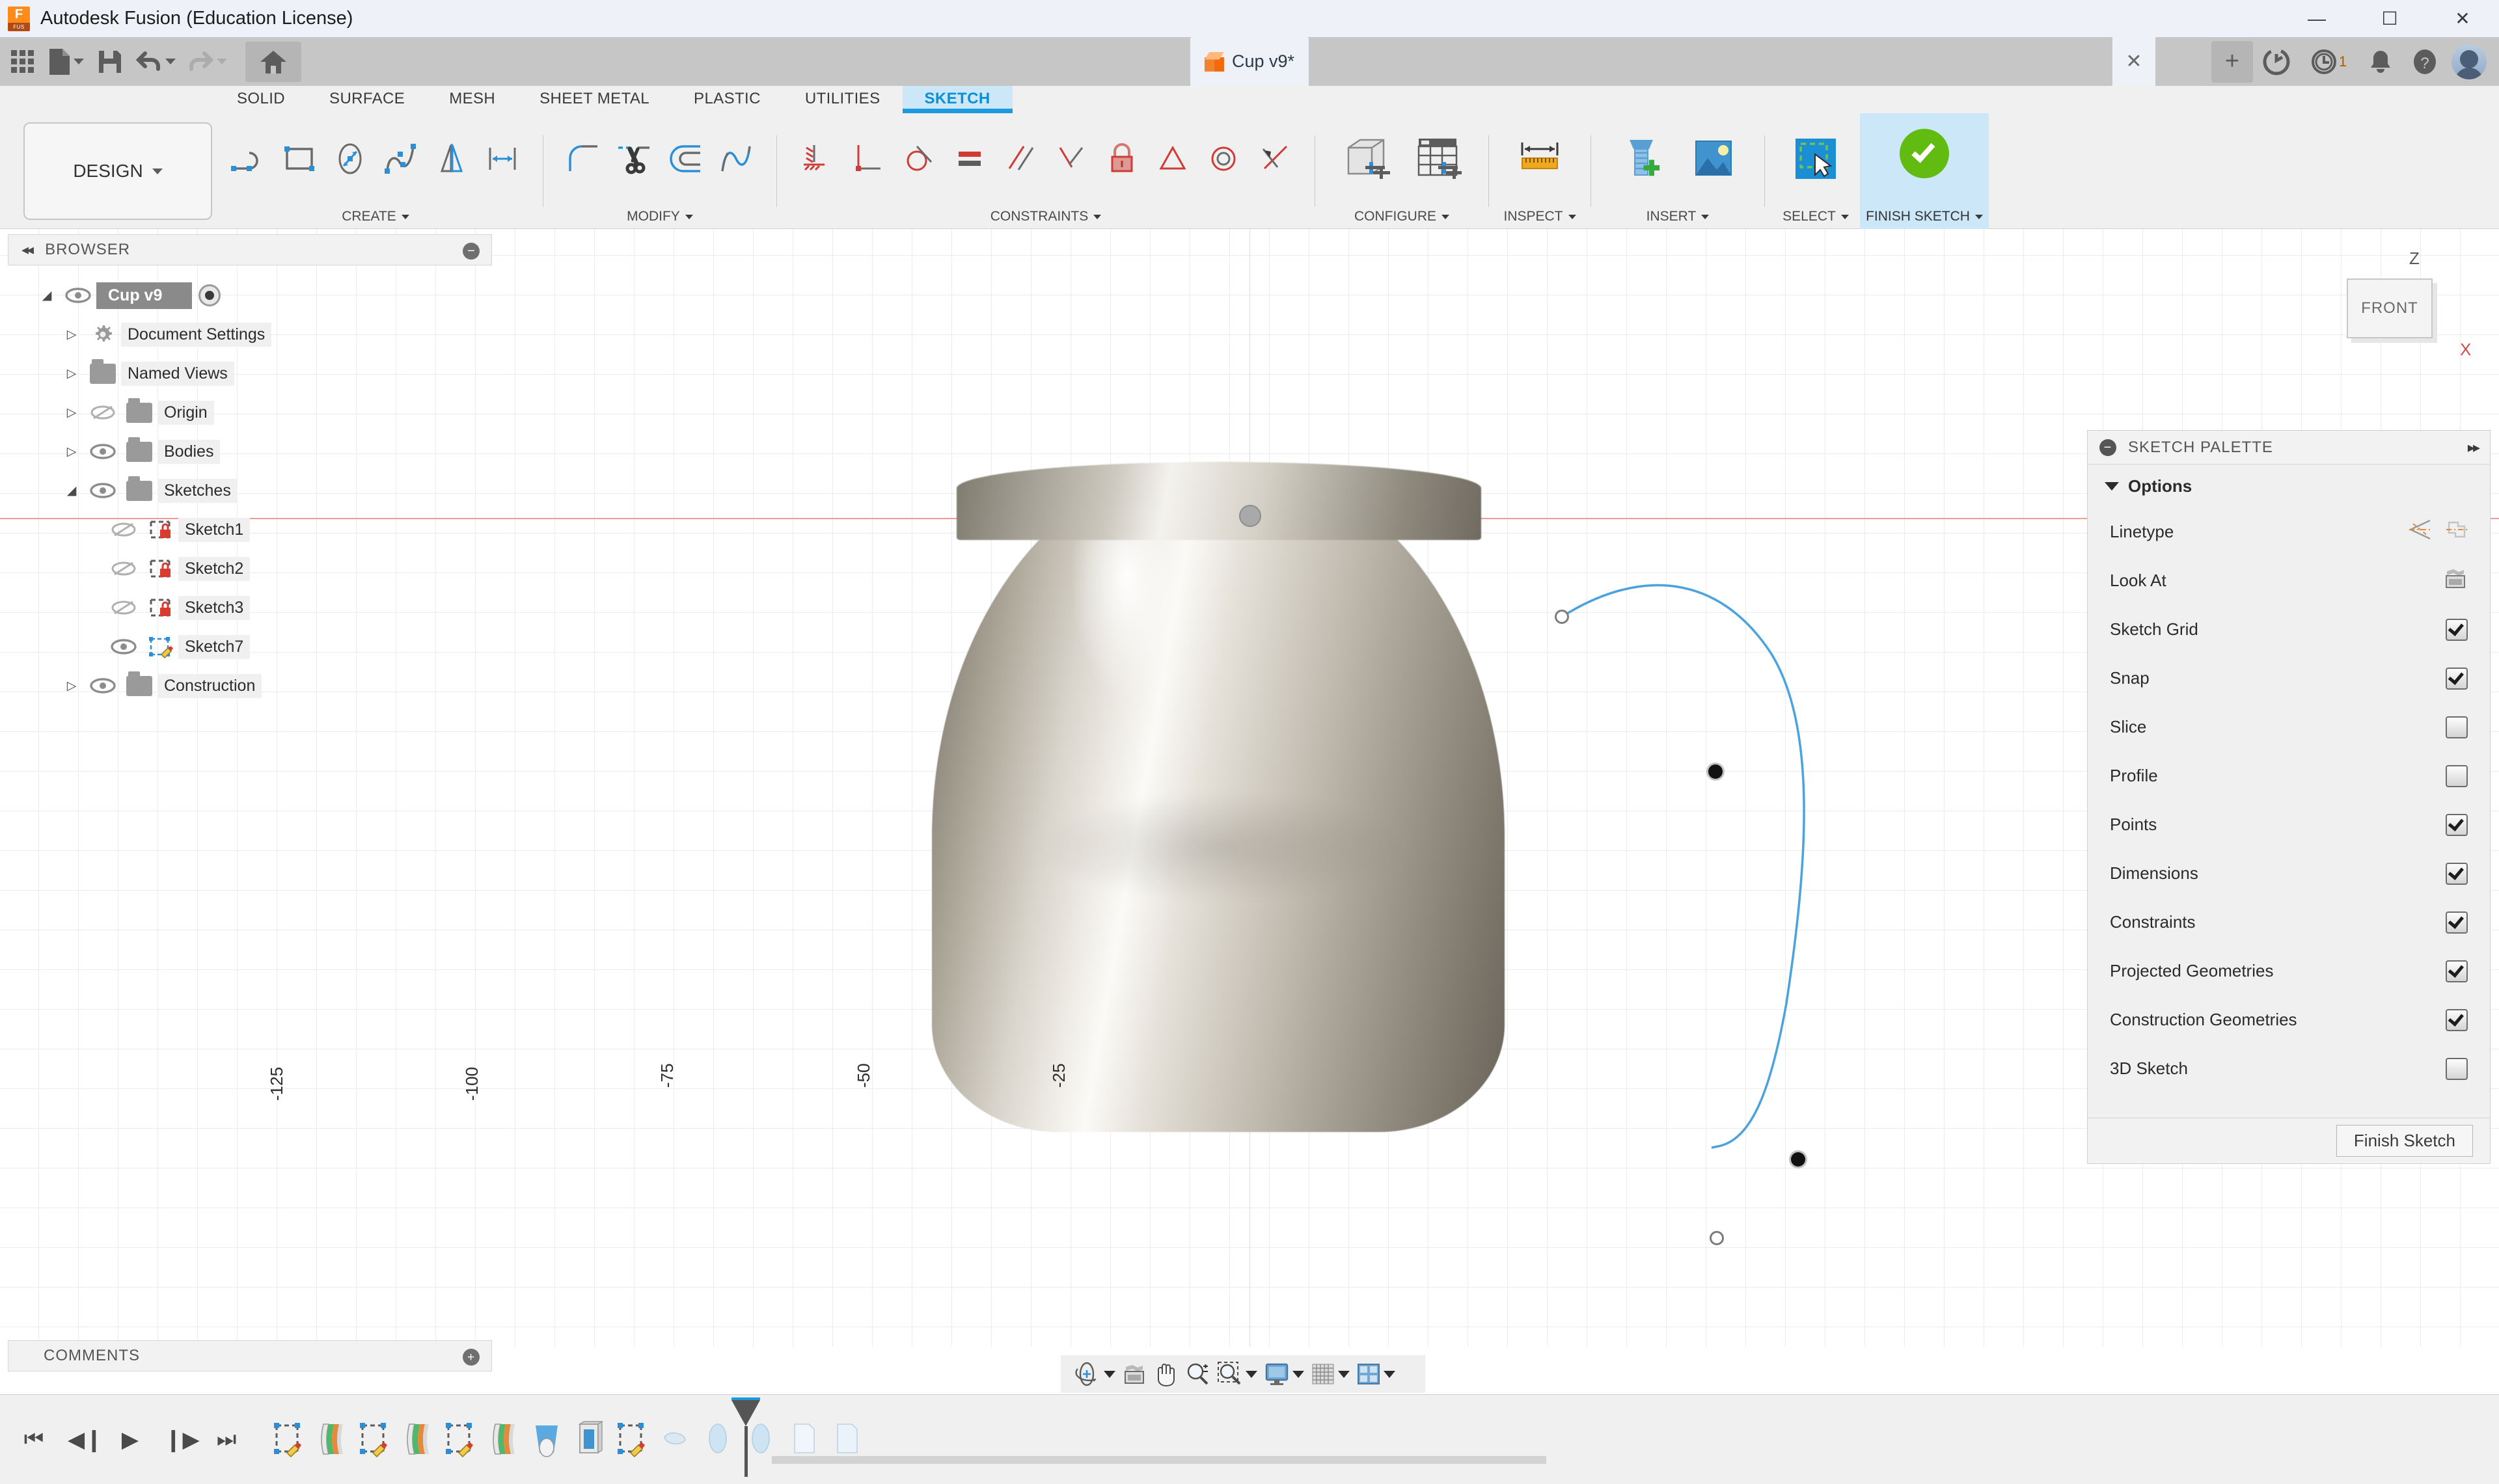 This screenshot has height=1484, width=2499. I want to click on view-cube: Z FRONT X, so click(2391, 308).